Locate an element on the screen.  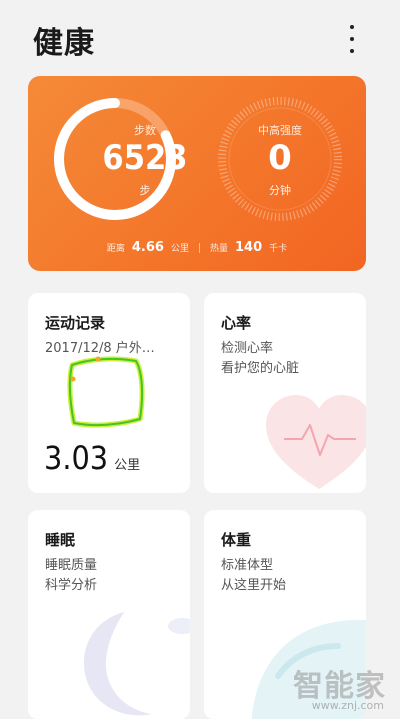
exercise-record-card: 运动记录 2017/12/8 户外… 3.03 公里 is located at coordinates (109, 393).